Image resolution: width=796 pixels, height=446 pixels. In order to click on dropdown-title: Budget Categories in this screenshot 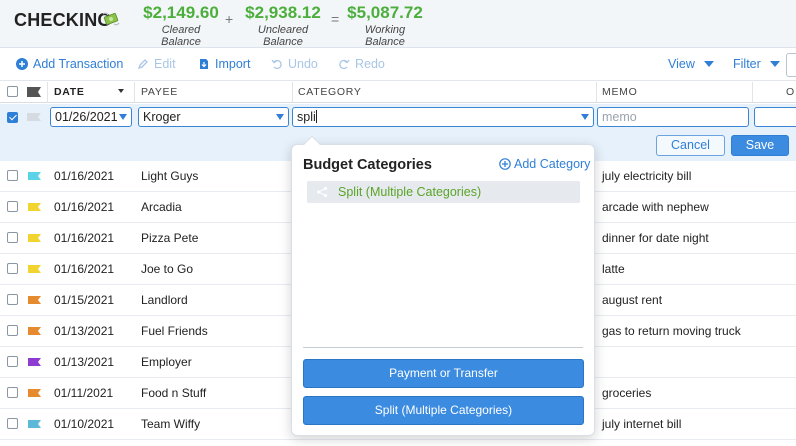, I will do `click(367, 165)`.